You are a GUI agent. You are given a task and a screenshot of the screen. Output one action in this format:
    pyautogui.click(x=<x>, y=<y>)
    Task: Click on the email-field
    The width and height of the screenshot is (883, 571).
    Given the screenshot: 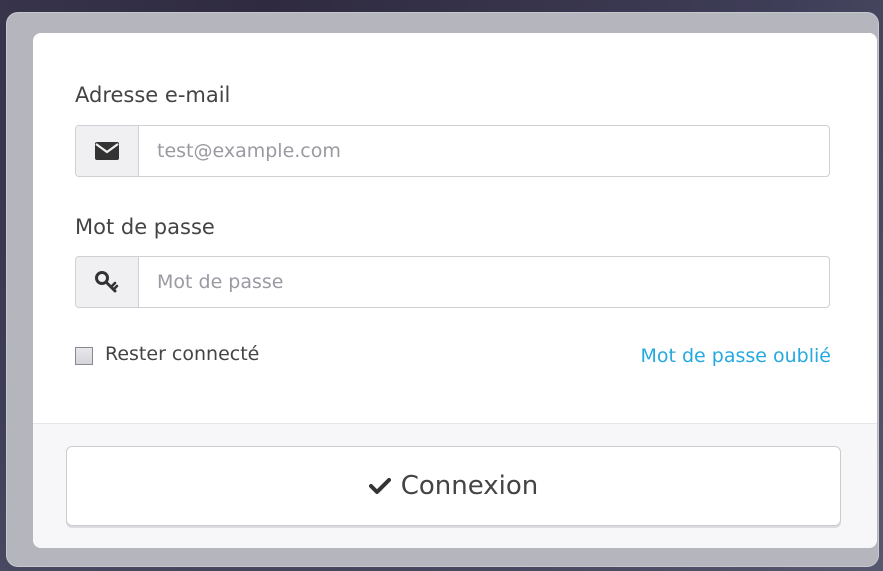 What is the action you would take?
    pyautogui.click(x=484, y=151)
    